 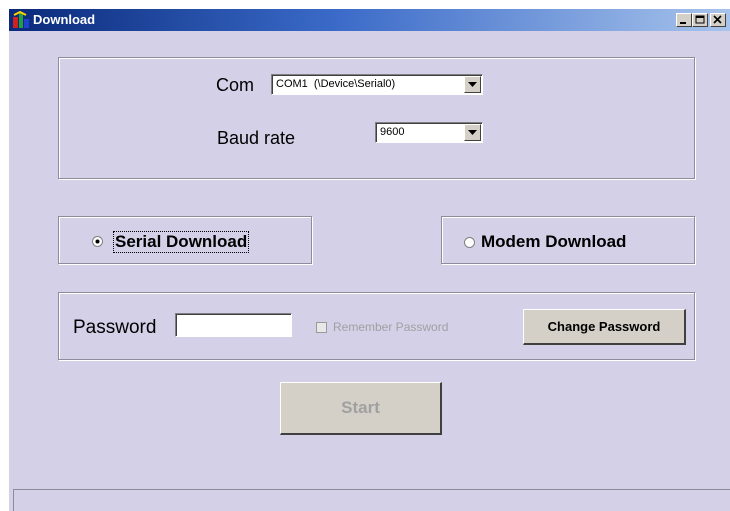 What do you see at coordinates (115, 327) in the screenshot?
I see `password-label: Password` at bounding box center [115, 327].